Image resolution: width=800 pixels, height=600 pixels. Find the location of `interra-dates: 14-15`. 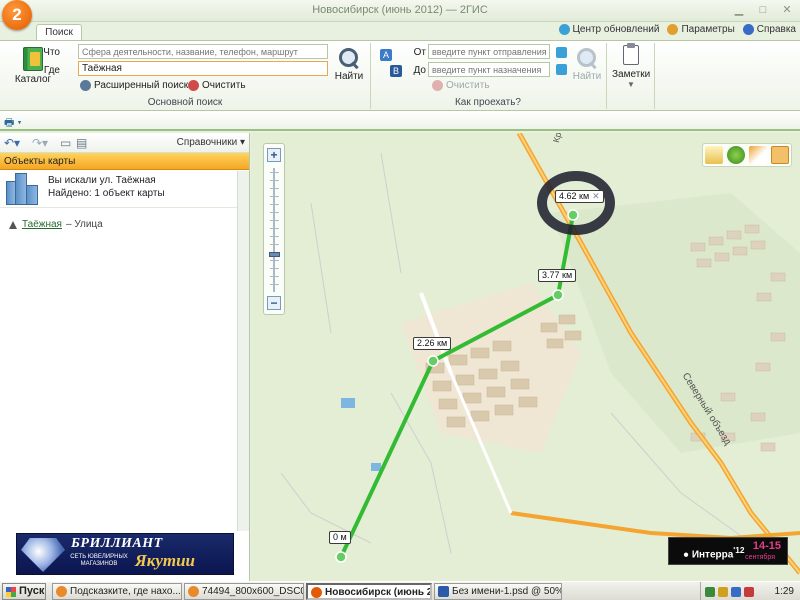

interra-dates: 14-15 is located at coordinates (766, 546).